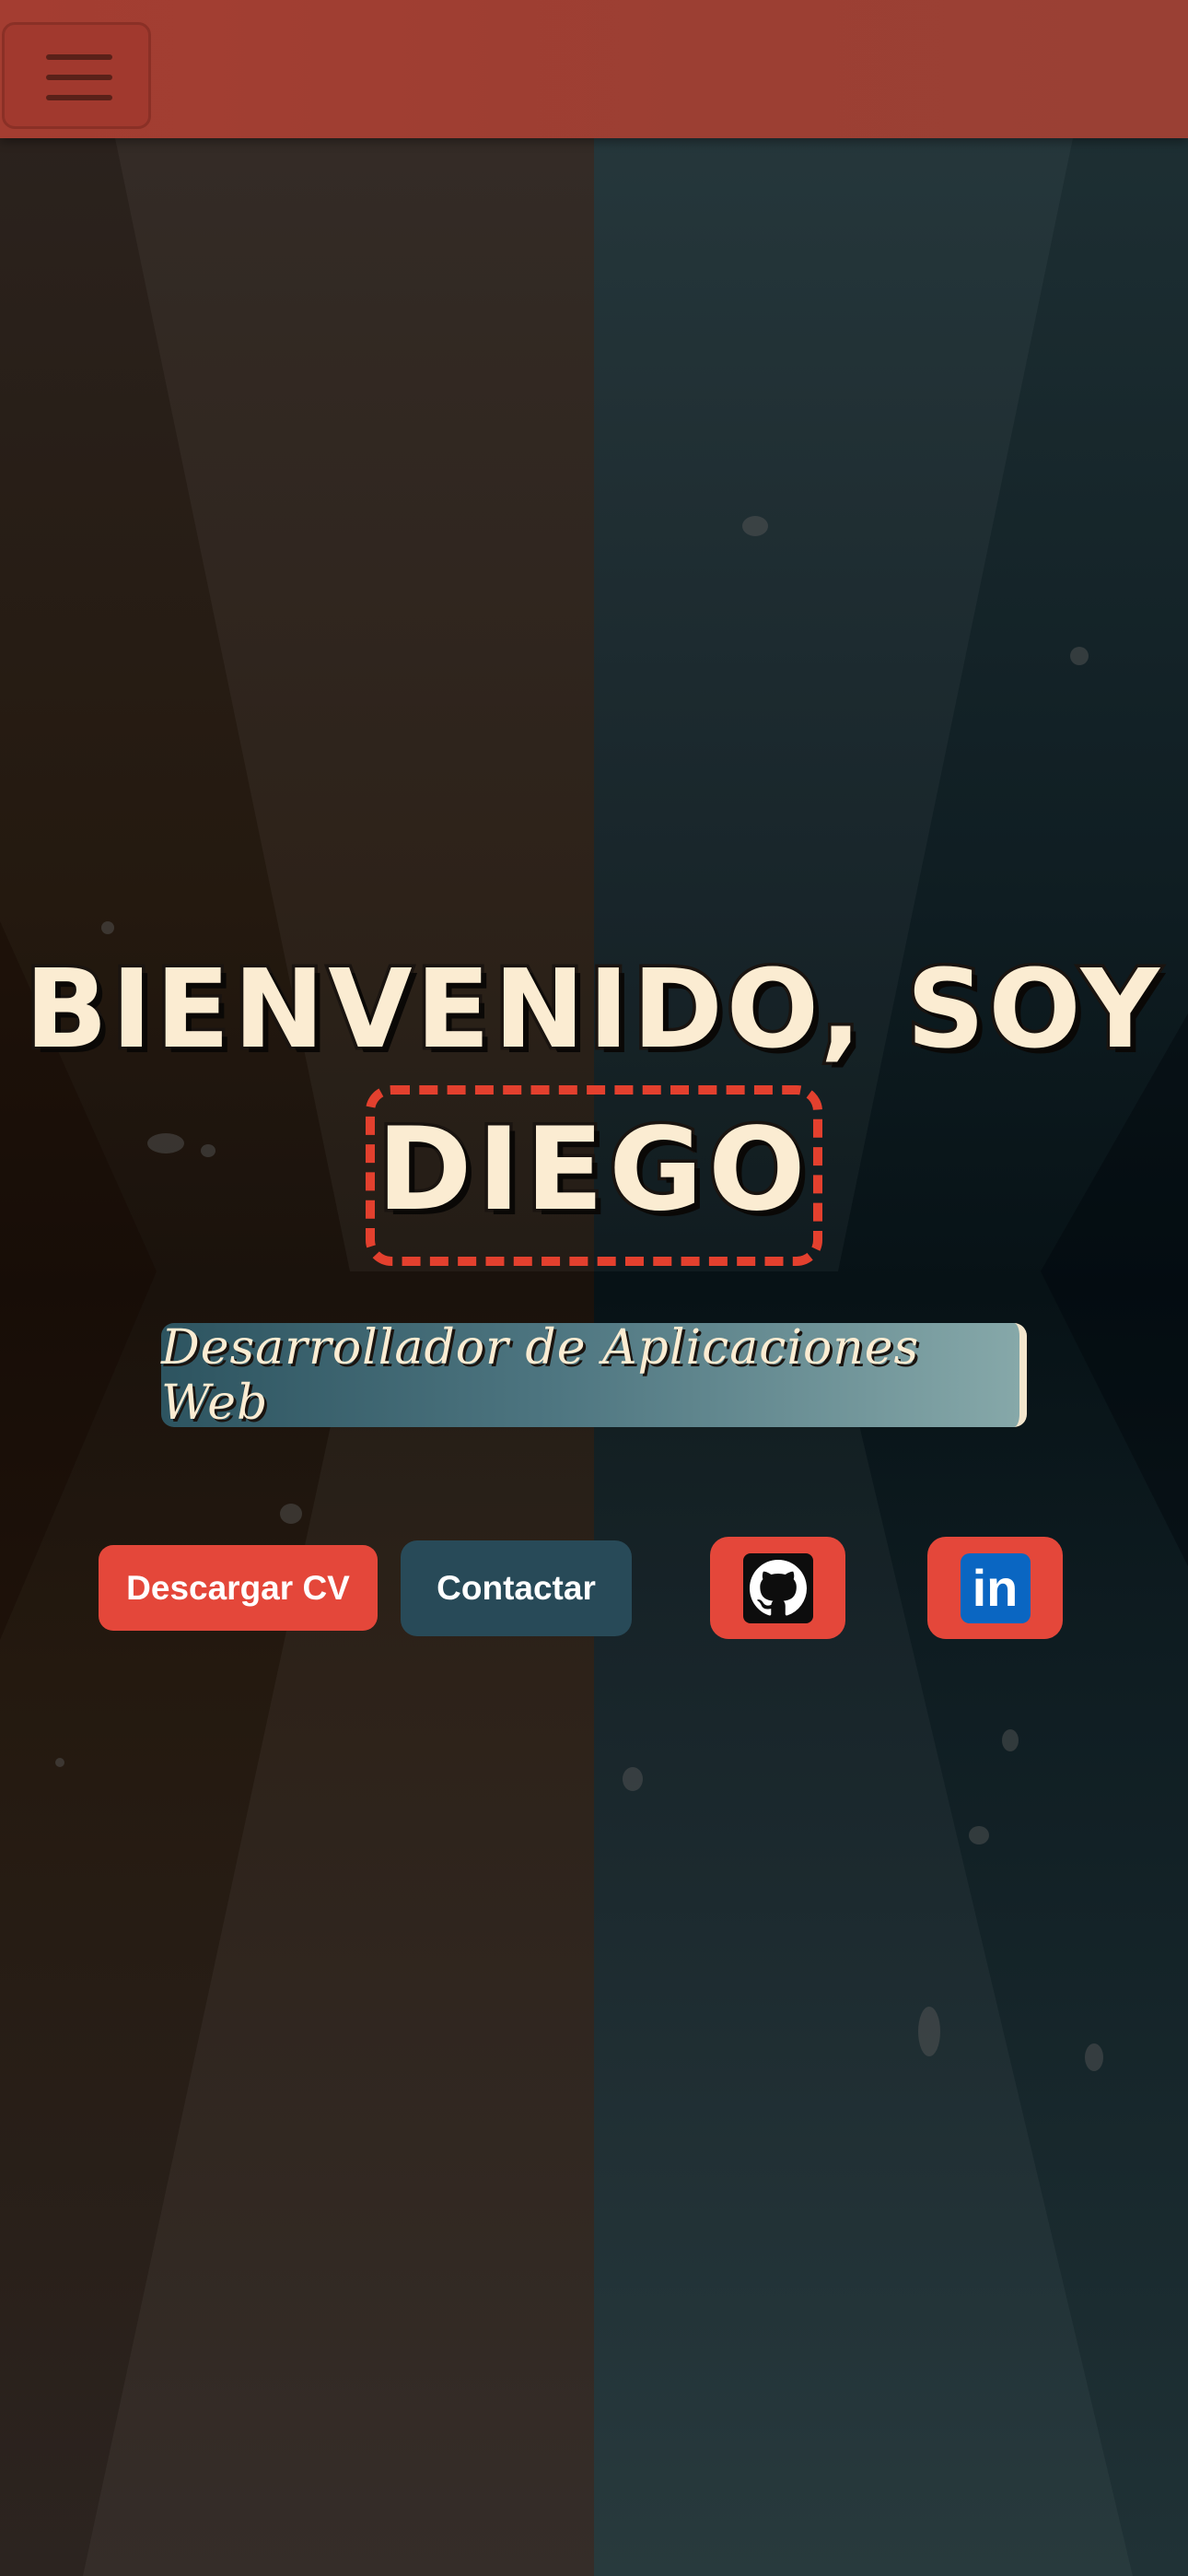 Image resolution: width=1188 pixels, height=2576 pixels. I want to click on linkedin-icon: in, so click(995, 1587).